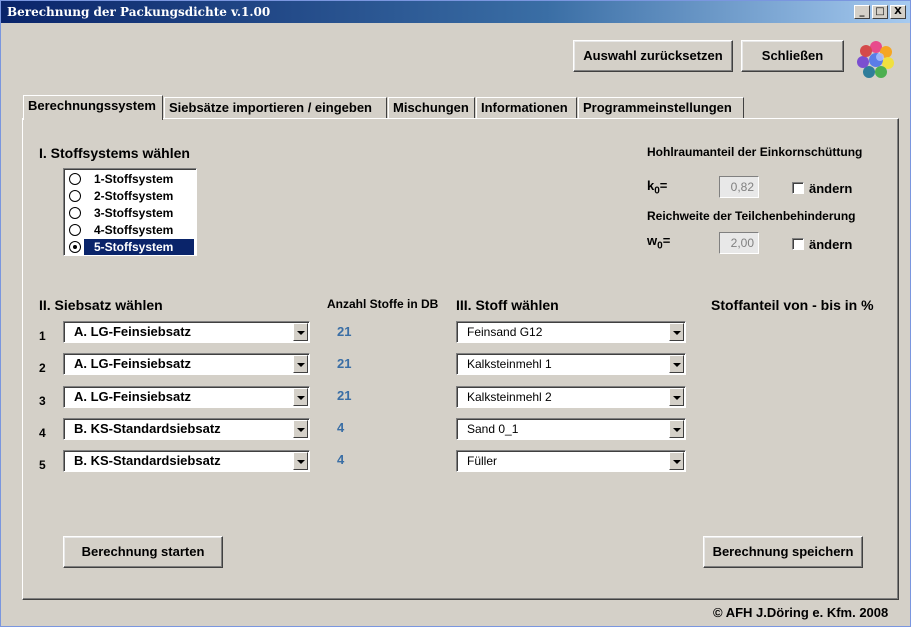 The image size is (911, 627). Describe the element at coordinates (571, 429) in the screenshot. I see `stoff-select-4: Sand 0_1` at that location.